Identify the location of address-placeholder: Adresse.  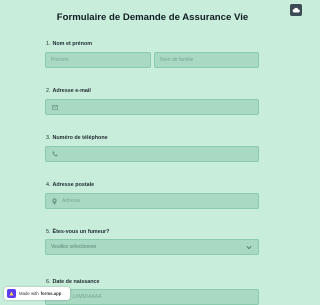
(71, 201).